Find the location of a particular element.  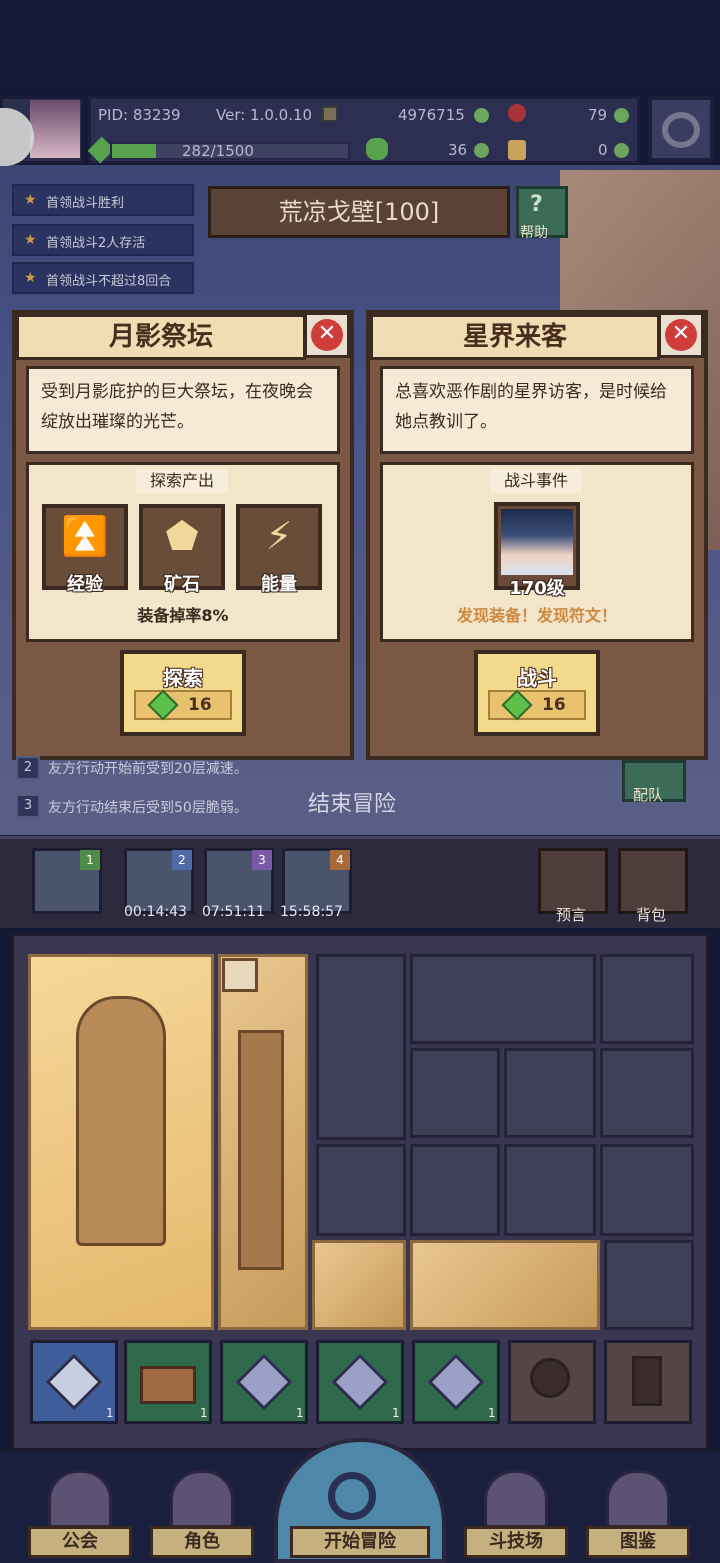

objective-1: ★ 首领战斗胜利 is located at coordinates (103, 200).